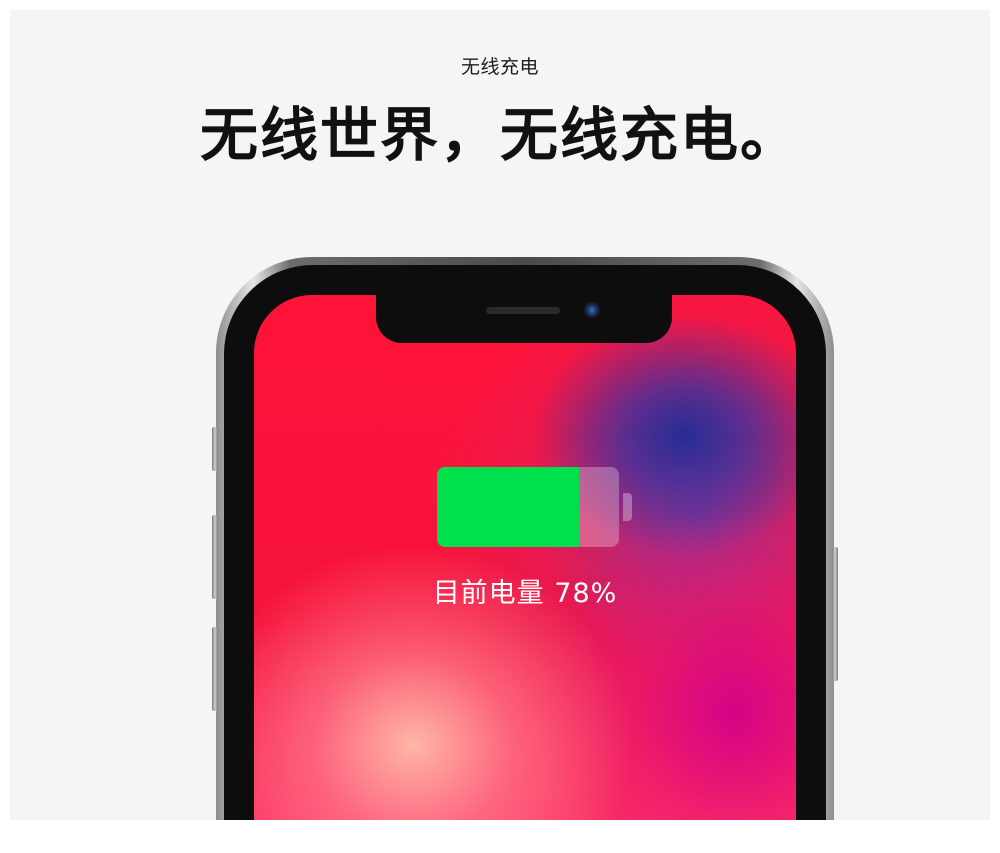  What do you see at coordinates (215, 449) in the screenshot?
I see `mute-switch` at bounding box center [215, 449].